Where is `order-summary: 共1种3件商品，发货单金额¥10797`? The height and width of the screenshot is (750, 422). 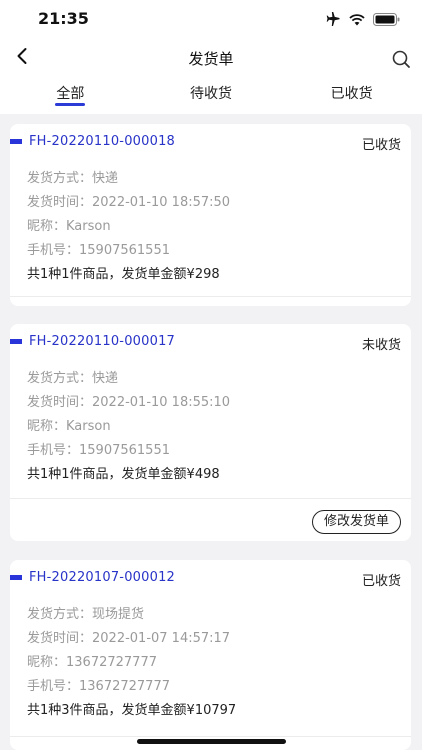 order-summary: 共1种3件商品，发货单金额¥10797 is located at coordinates (132, 710).